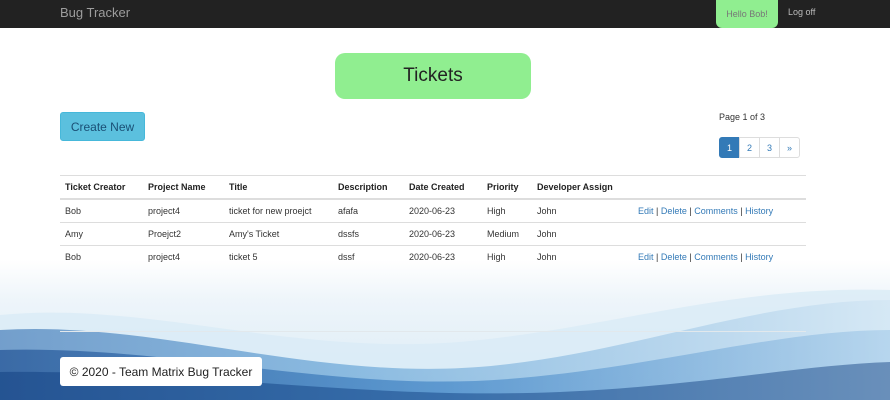  What do you see at coordinates (719, 234) in the screenshot?
I see `cell-actions` at bounding box center [719, 234].